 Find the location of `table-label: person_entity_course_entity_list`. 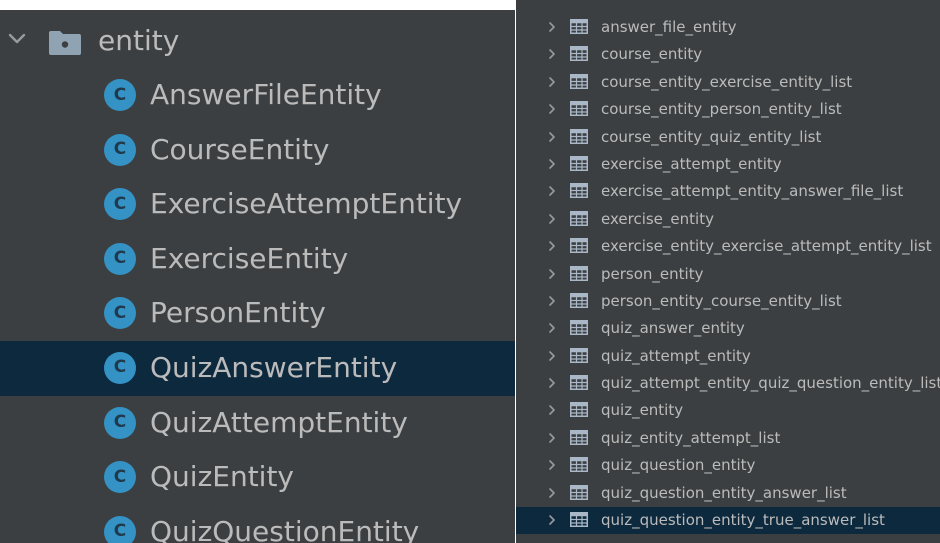

table-label: person_entity_course_entity_list is located at coordinates (721, 300).